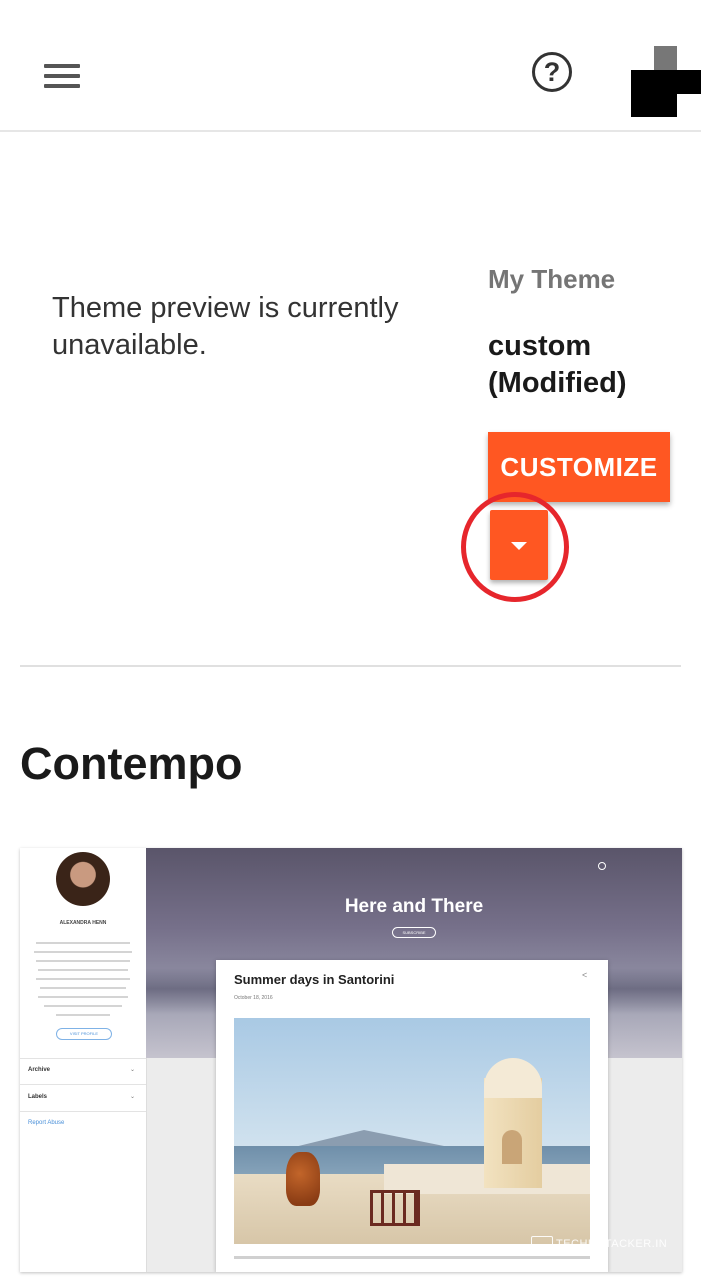  I want to click on post-excerpt-line, so click(412, 1257).